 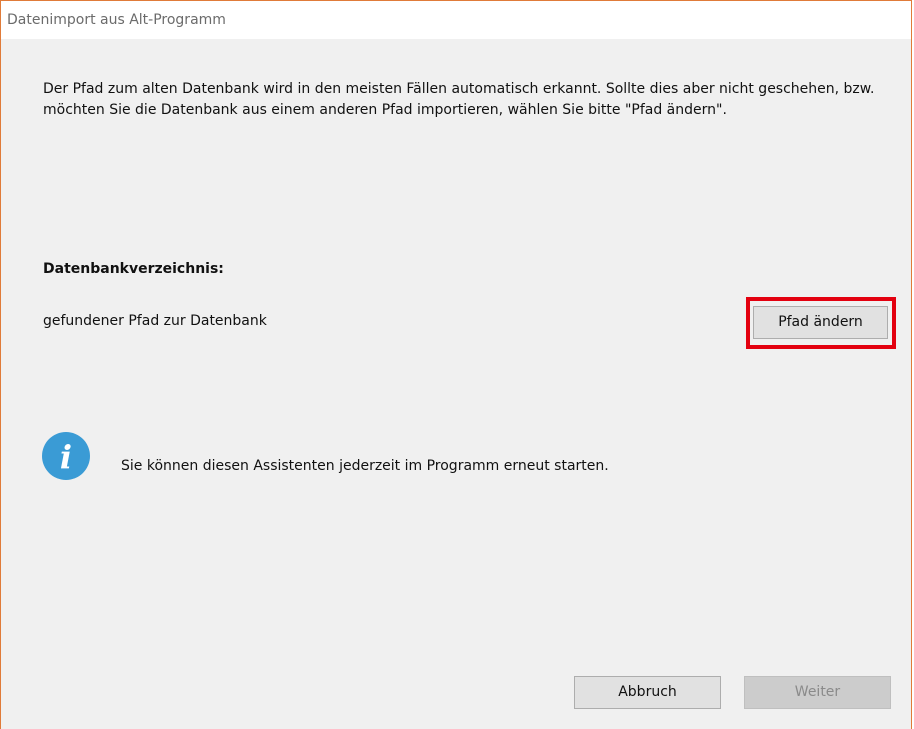 I want to click on next-button: Weiter, so click(x=817, y=692).